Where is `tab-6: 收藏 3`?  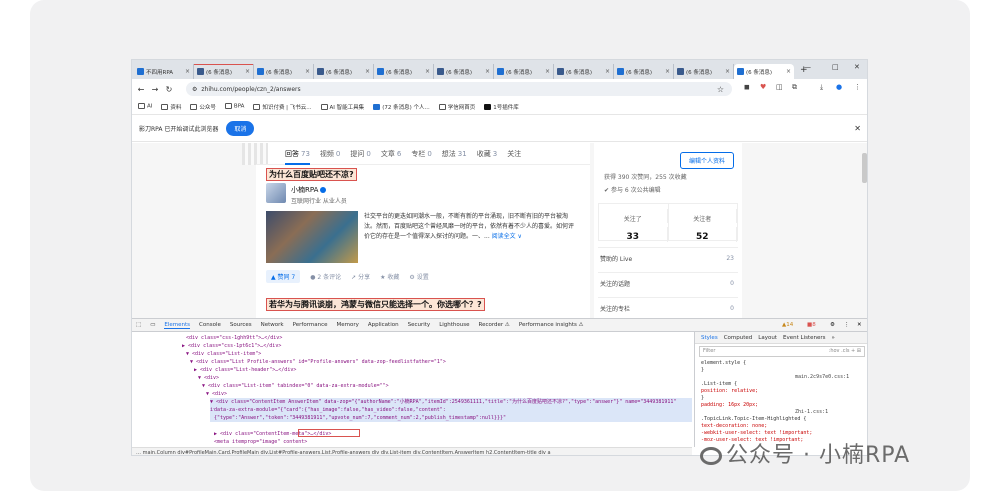
tab-6: 收藏 3 is located at coordinates (487, 154).